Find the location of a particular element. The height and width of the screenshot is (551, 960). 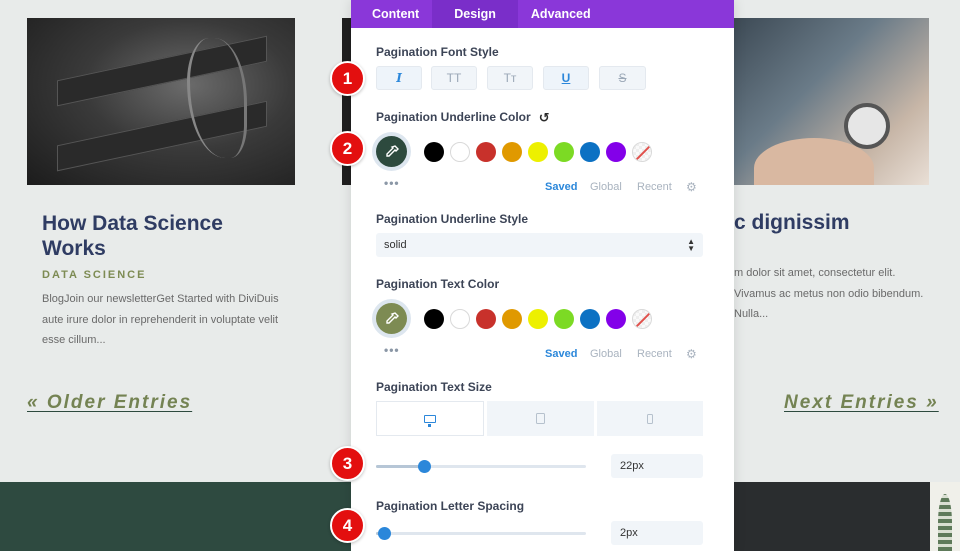

letter-spacing-slider is located at coordinates (481, 533).